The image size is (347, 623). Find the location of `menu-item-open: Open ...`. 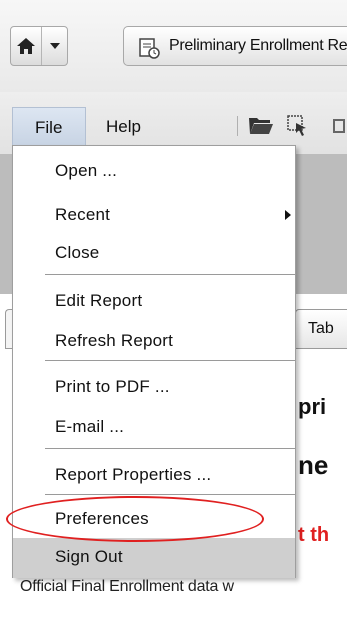

menu-item-open: Open ... is located at coordinates (154, 171).